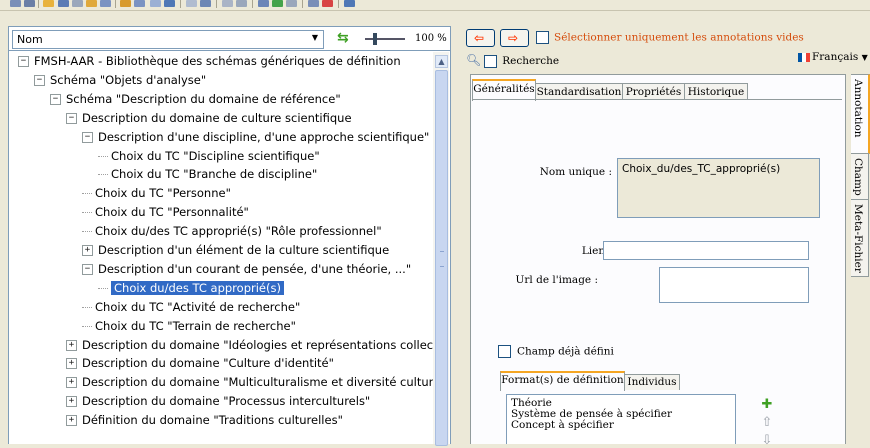 The image size is (870, 448). I want to click on search-checkbox, so click(491, 61).